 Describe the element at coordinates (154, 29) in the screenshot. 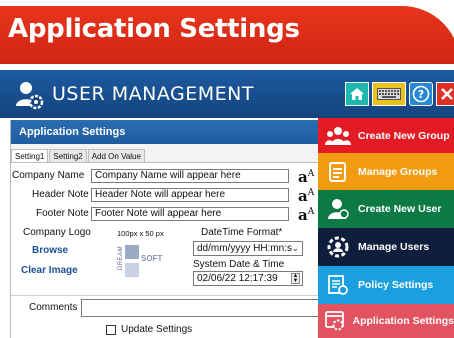

I see `page-title: Application Settings` at that location.